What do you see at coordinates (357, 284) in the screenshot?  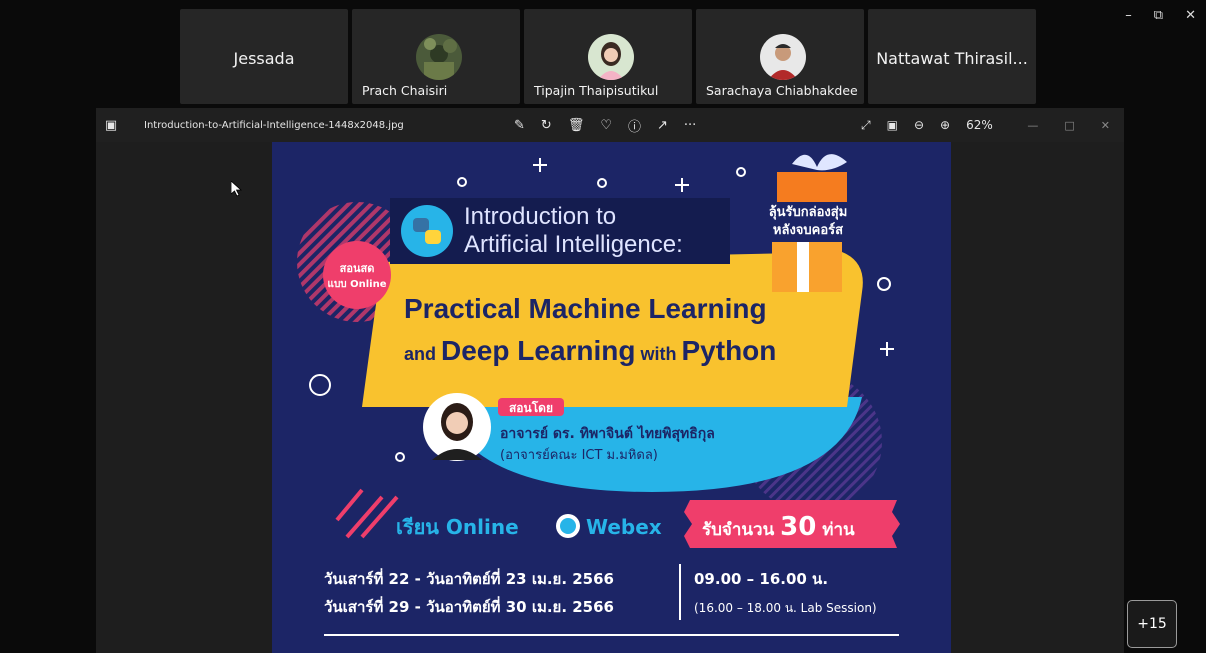 I see `badge-line2: แบบ Online` at bounding box center [357, 284].